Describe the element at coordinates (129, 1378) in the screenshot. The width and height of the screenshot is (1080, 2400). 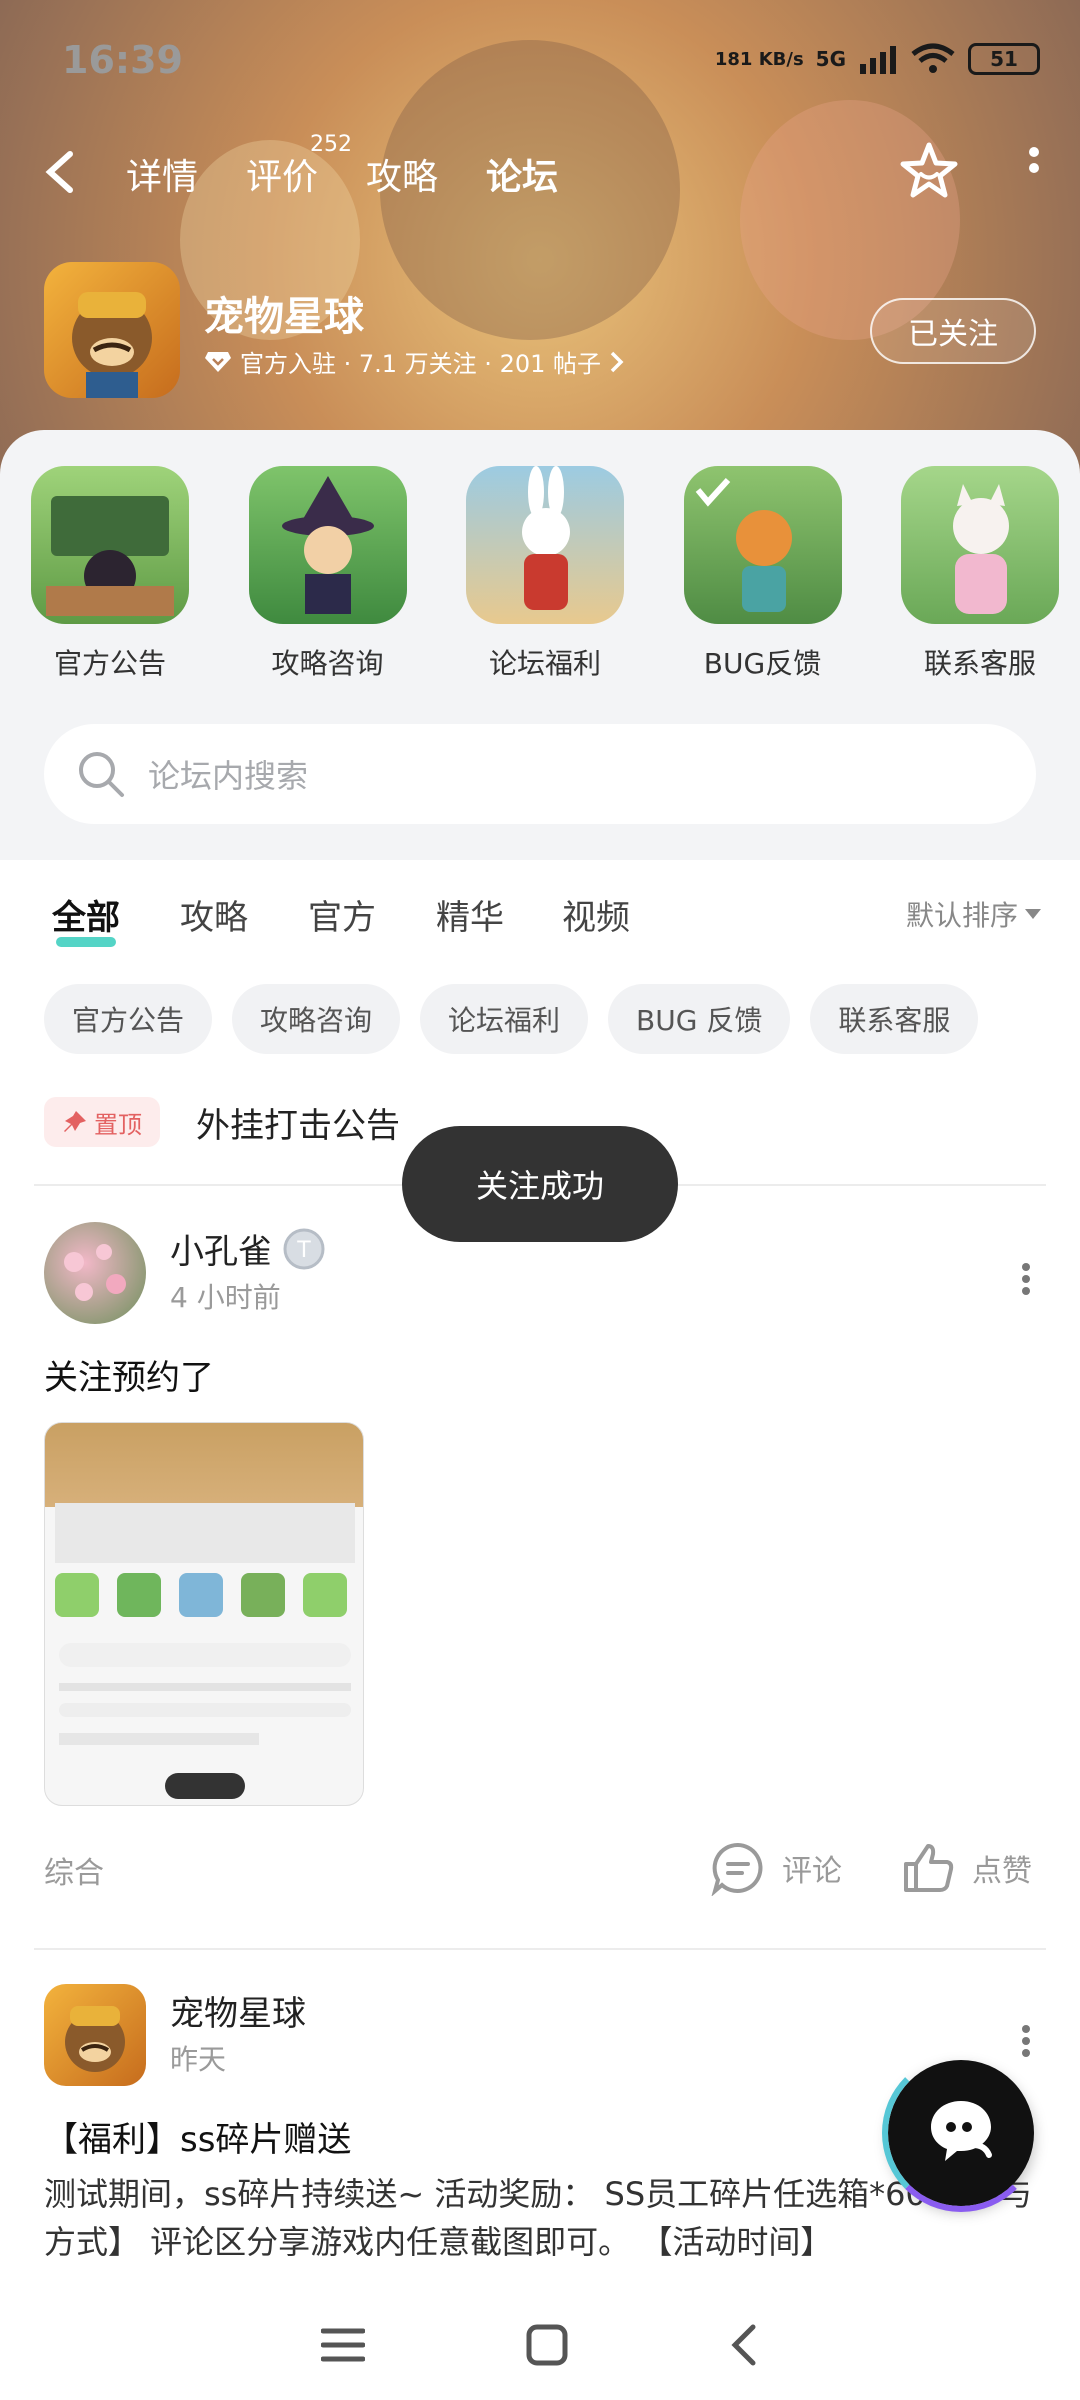
I see `post-text: 关注预约了` at that location.